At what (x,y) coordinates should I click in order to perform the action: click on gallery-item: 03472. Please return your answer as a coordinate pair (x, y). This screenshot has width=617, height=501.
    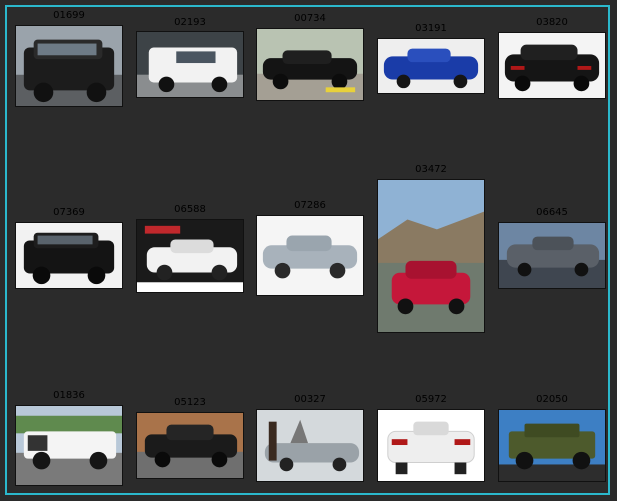
    Looking at the image, I should click on (431, 249).